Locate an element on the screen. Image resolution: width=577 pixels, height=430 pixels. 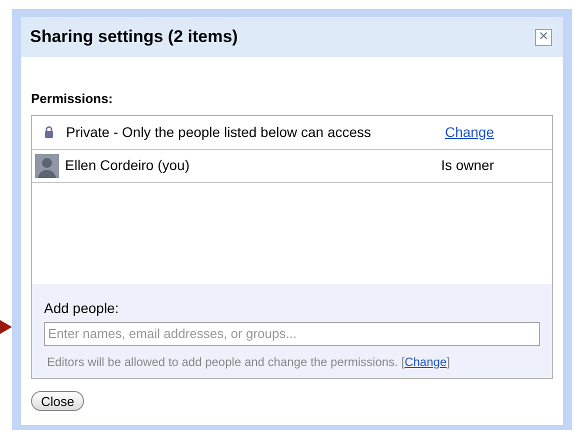
close-button: Close is located at coordinates (57, 400).